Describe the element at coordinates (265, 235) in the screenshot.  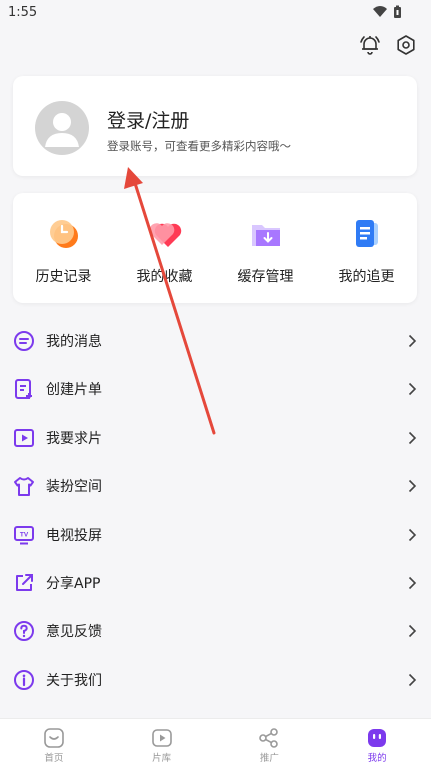
I see `cache-folder-icon` at that location.